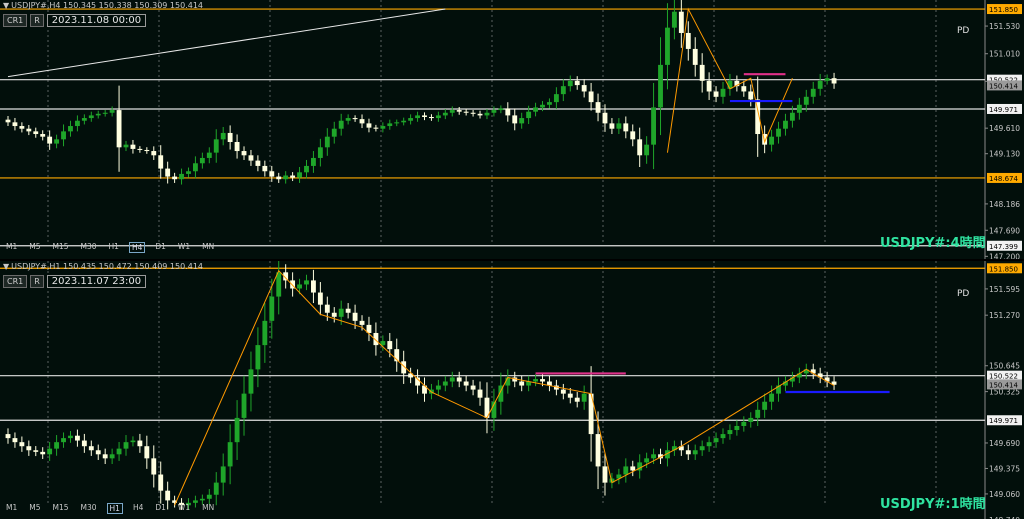 This screenshot has height=519, width=1024. I want to click on h1-button-row: CR1 R 2023.11.07 23:00, so click(75, 281).